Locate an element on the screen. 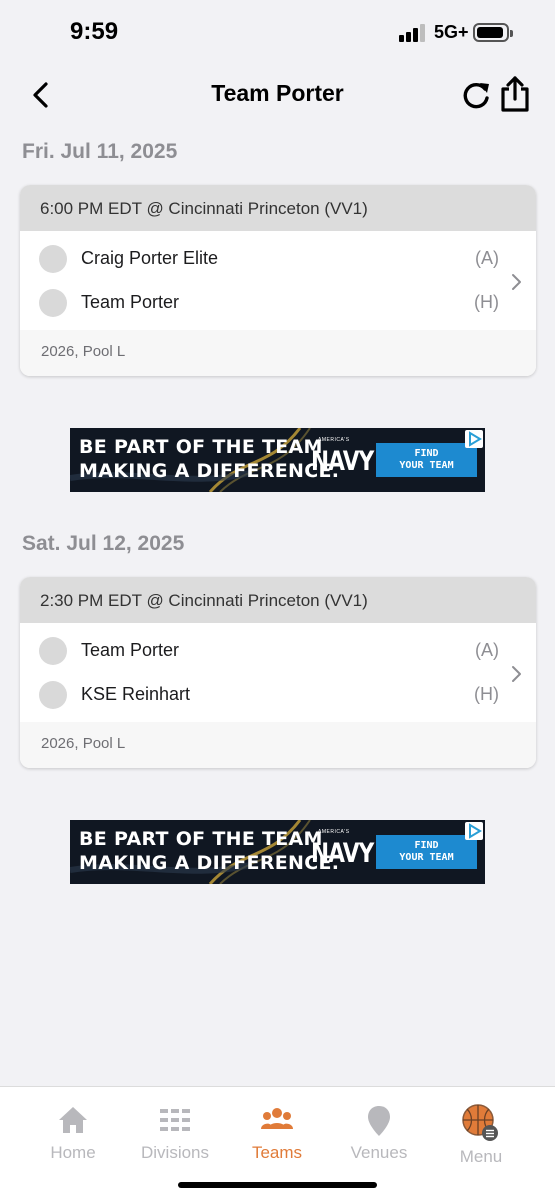 The image size is (555, 1200). team-row: Craig Porter Elite (A) is located at coordinates (278, 253).